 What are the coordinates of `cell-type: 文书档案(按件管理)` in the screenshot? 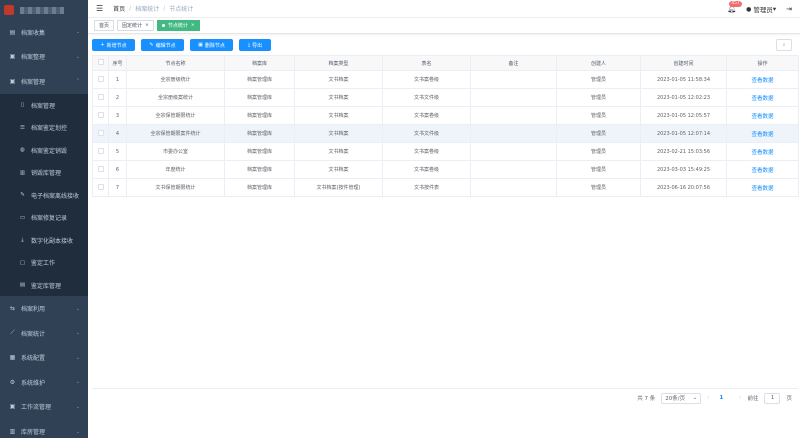 It's located at (338, 187).